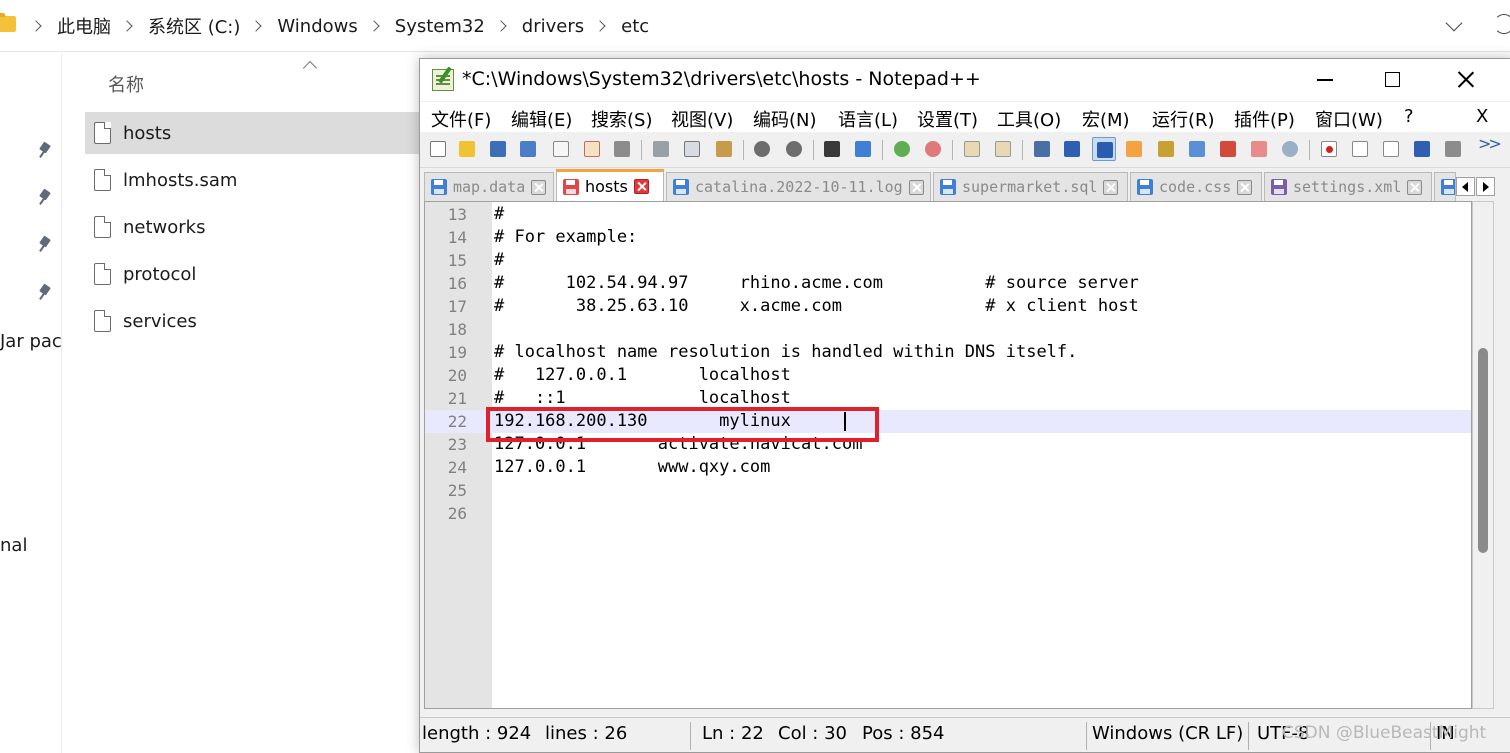  I want to click on copy-icon, so click(692, 149).